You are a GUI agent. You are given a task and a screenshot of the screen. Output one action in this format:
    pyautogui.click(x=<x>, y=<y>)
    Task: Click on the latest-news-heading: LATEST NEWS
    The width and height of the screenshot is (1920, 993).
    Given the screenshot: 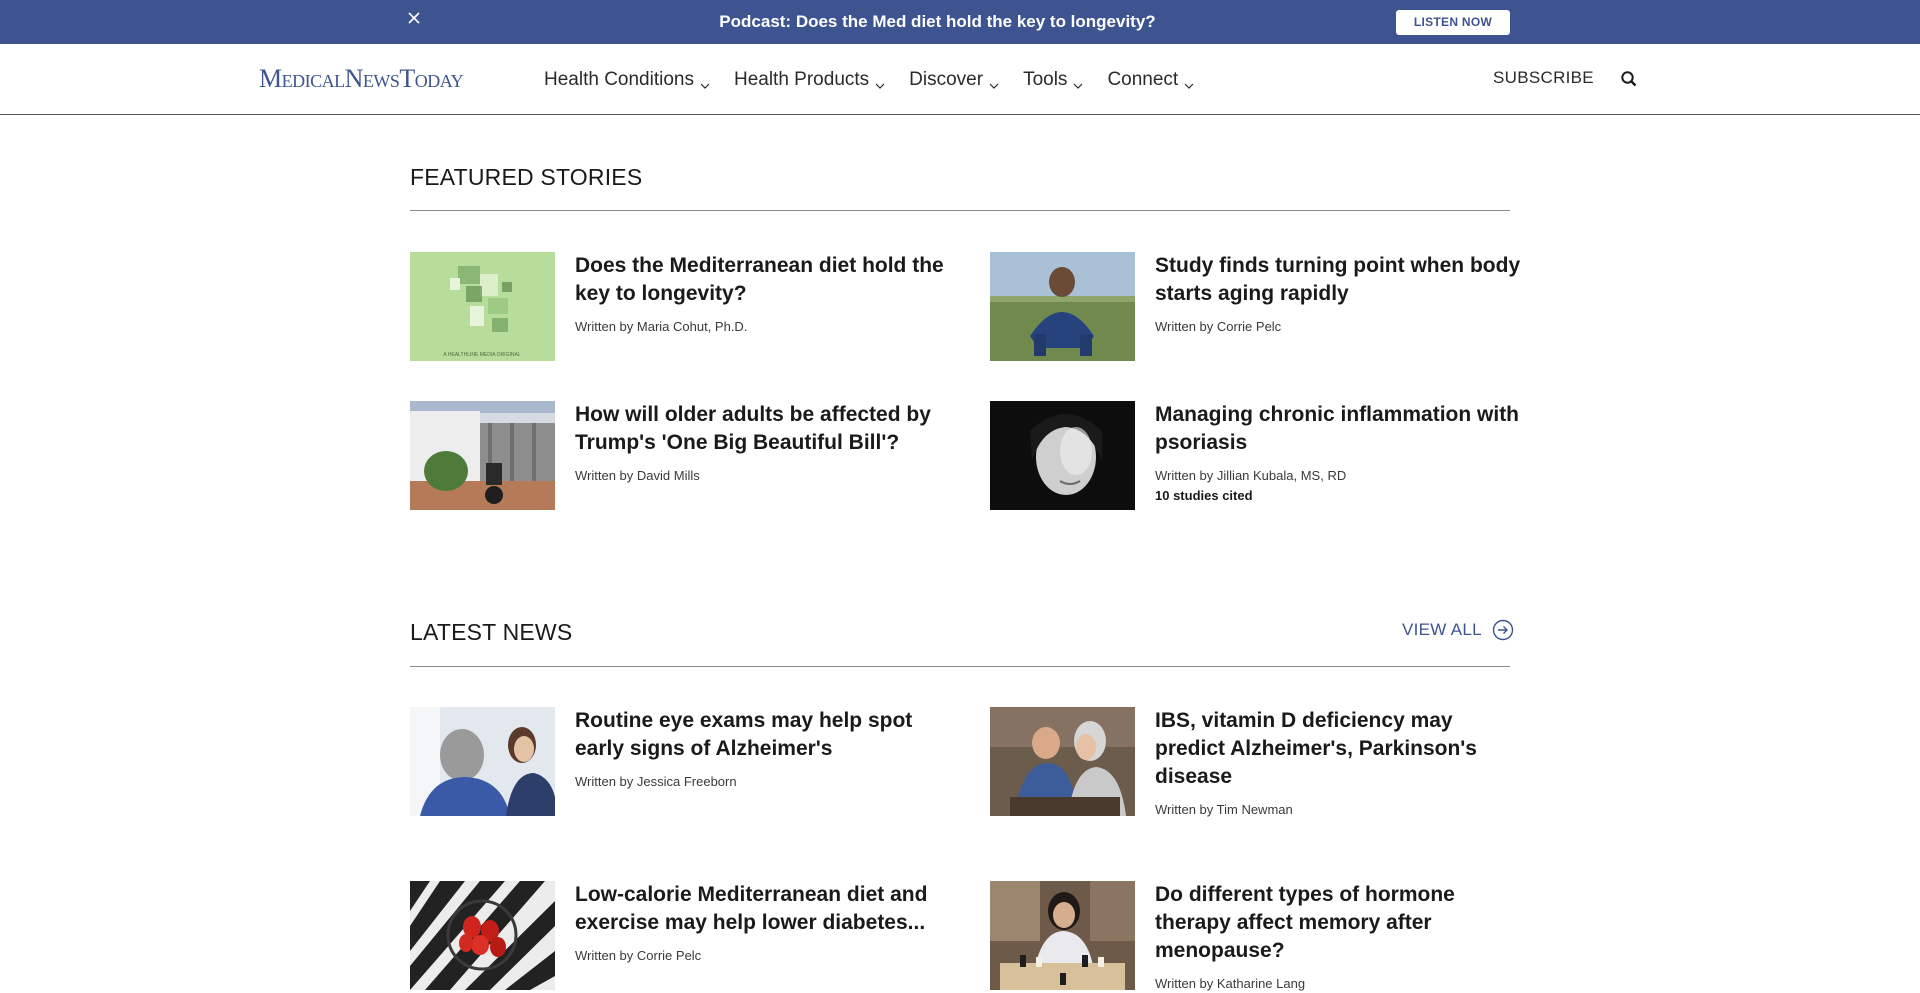 What is the action you would take?
    pyautogui.click(x=491, y=632)
    